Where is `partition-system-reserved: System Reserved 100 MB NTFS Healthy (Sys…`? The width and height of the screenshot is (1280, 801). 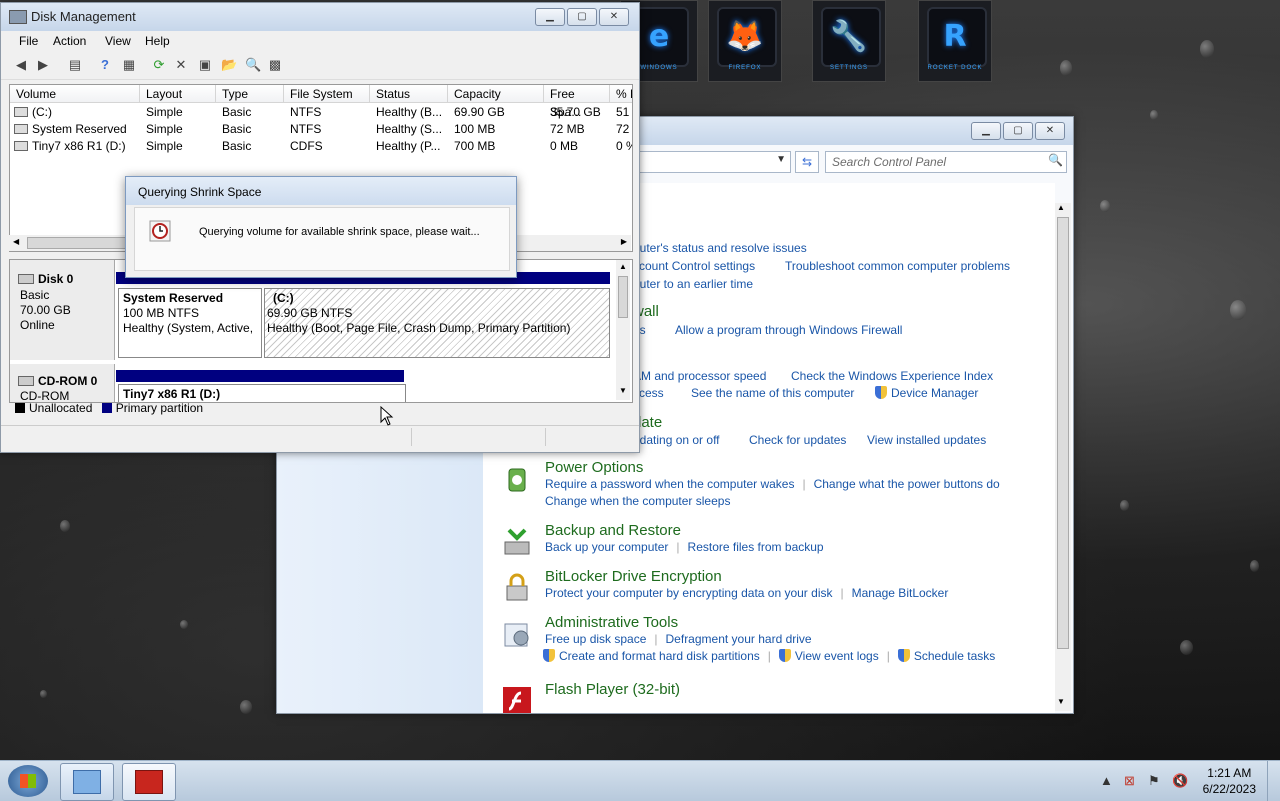
partition-system-reserved: System Reserved 100 MB NTFS Healthy (Sys… is located at coordinates (190, 323).